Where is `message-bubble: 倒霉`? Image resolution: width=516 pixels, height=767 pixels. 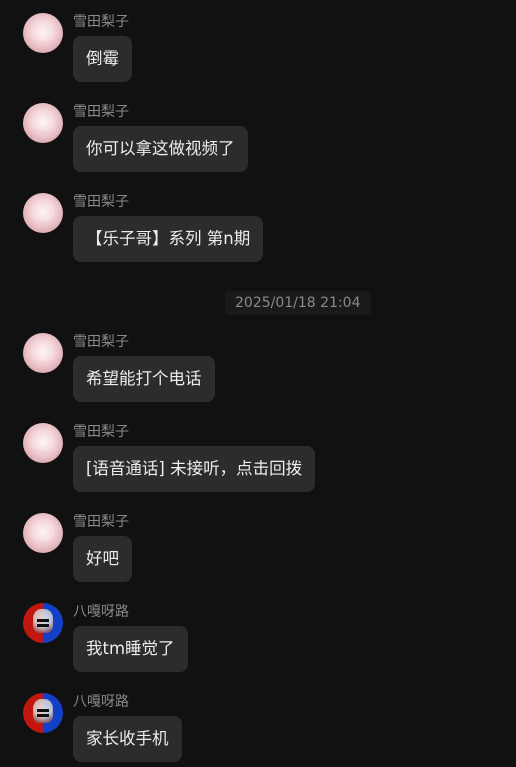
message-bubble: 倒霉 is located at coordinates (102, 59).